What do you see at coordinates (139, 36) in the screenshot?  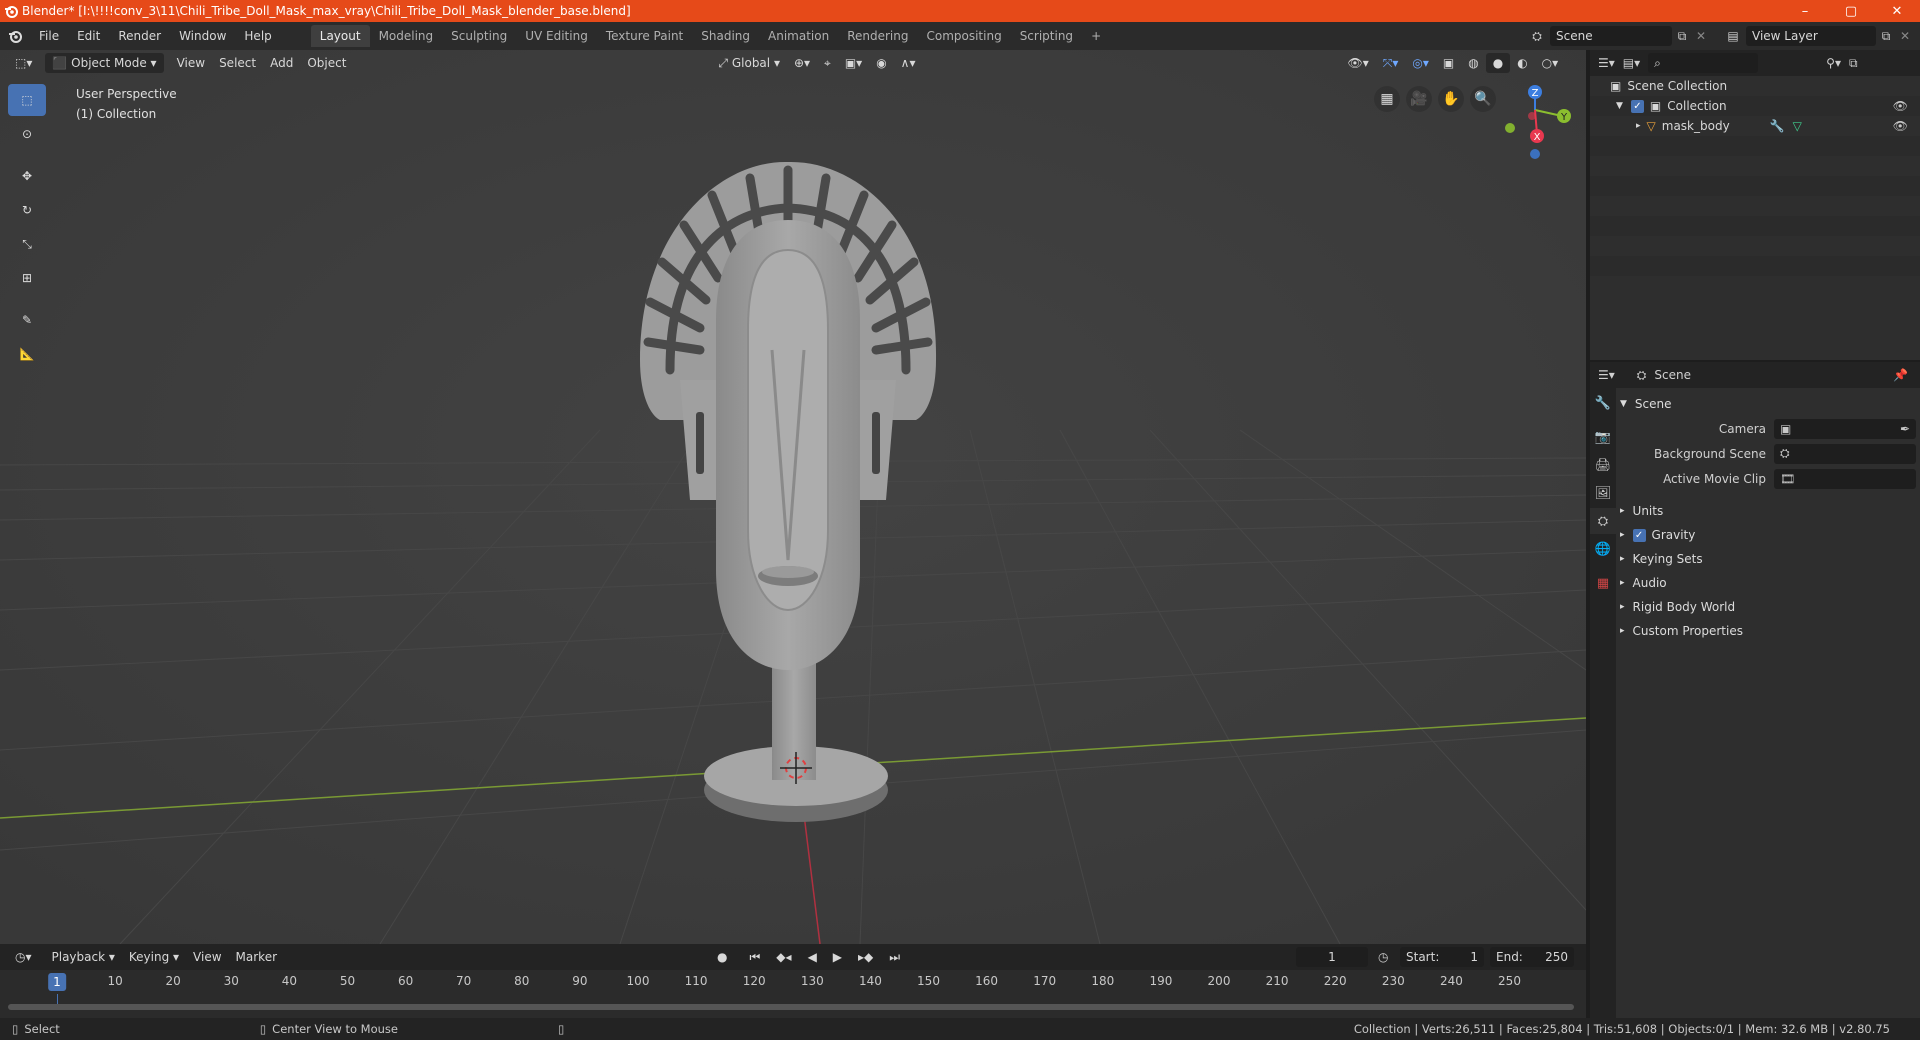 I see `menu-render: Render` at bounding box center [139, 36].